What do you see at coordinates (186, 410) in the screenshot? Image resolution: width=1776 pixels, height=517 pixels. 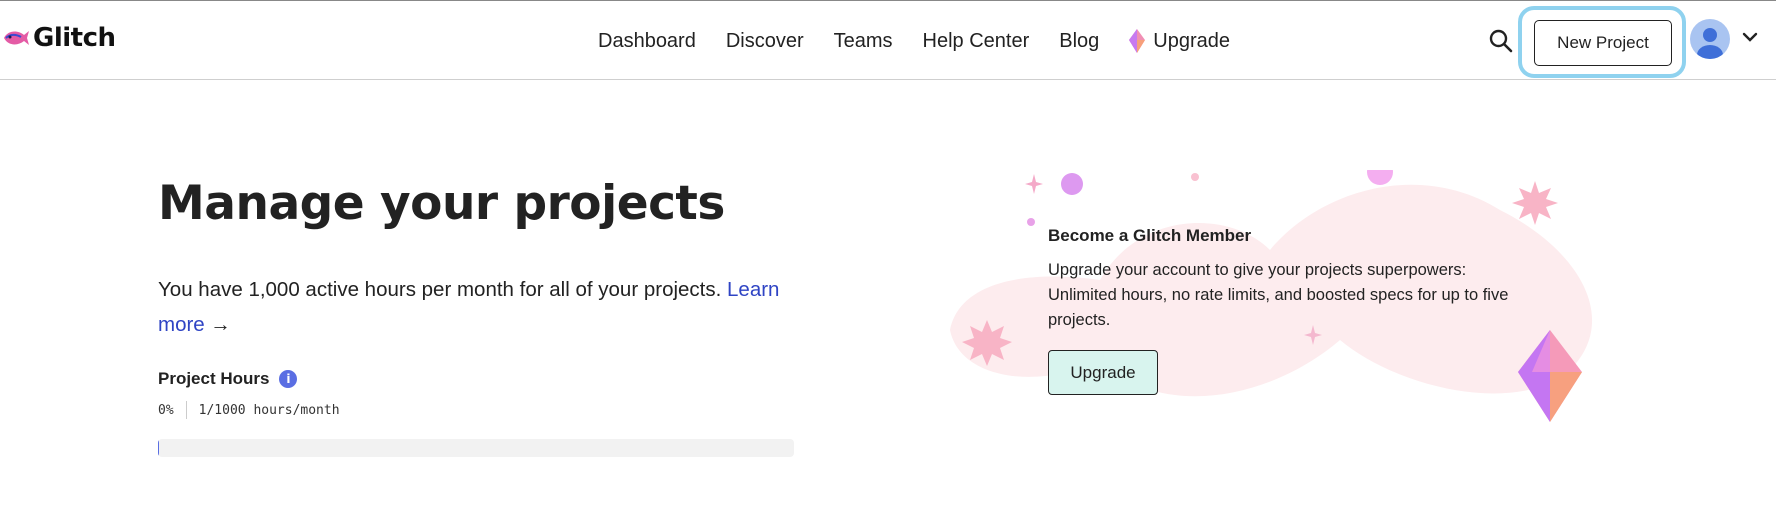 I see `divider` at bounding box center [186, 410].